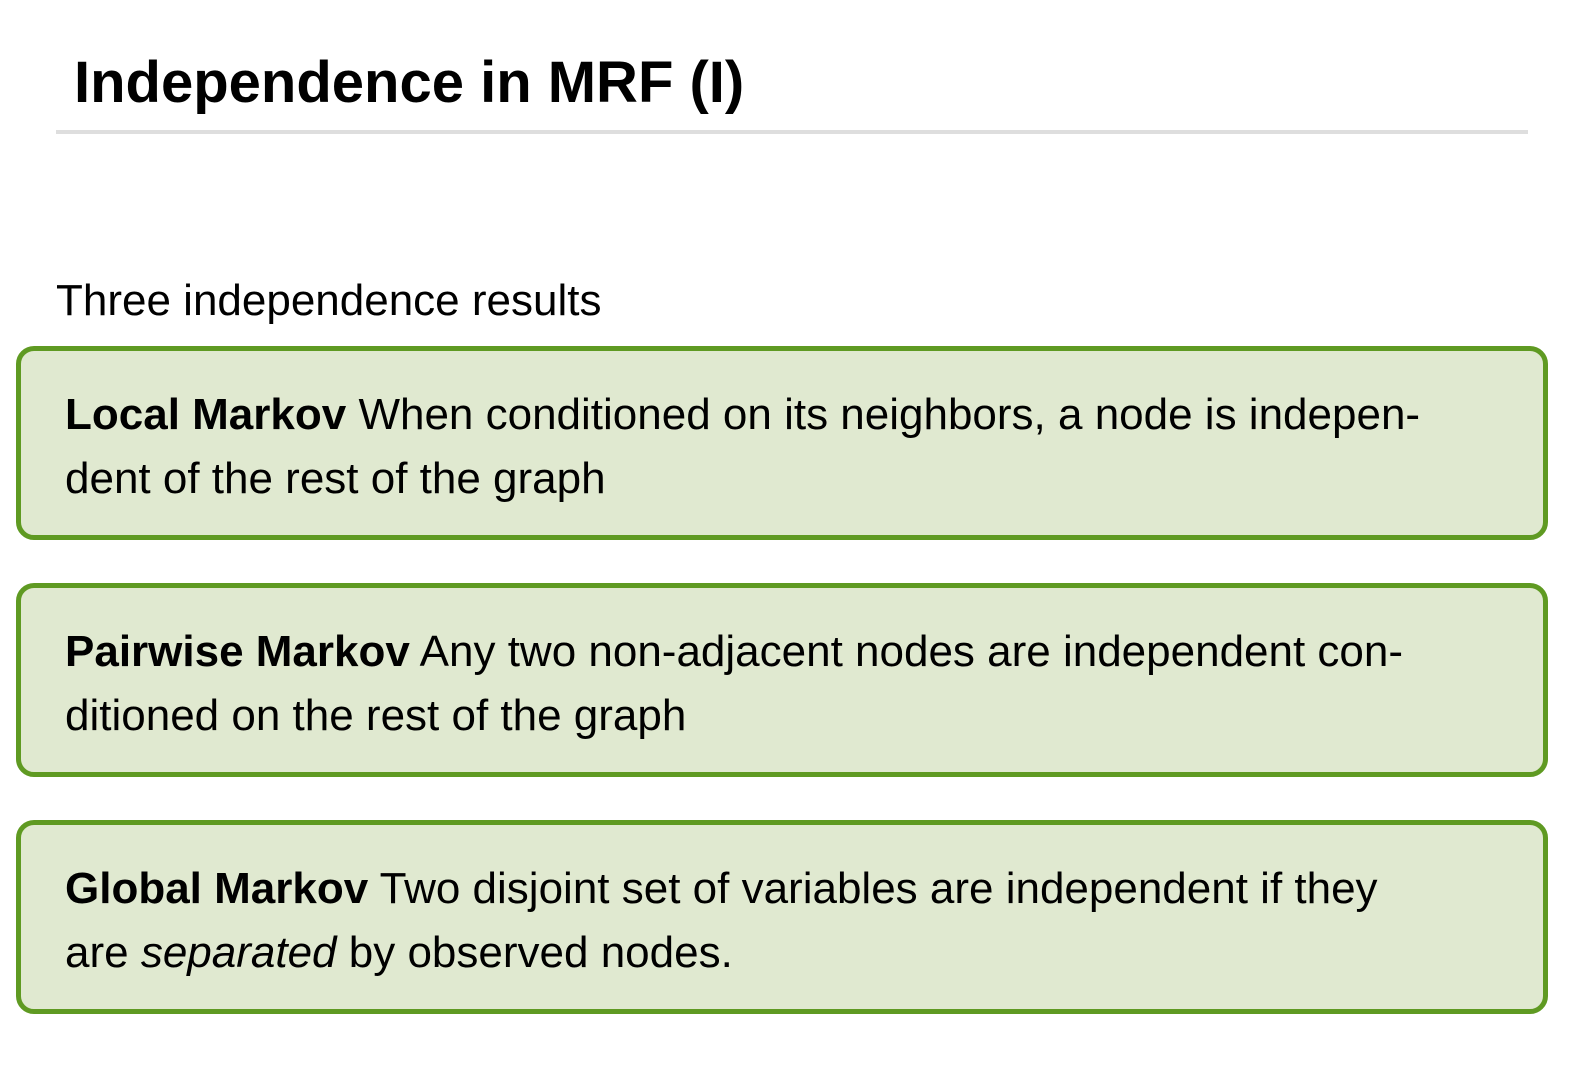 This screenshot has width=1594, height=1066. What do you see at coordinates (97, 952) in the screenshot?
I see `global-markov-line-2-start: are` at bounding box center [97, 952].